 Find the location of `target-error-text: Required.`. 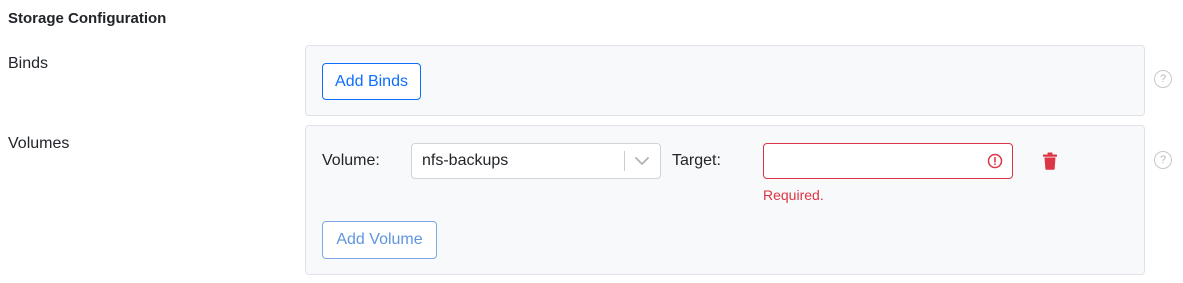

target-error-text: Required. is located at coordinates (793, 195).